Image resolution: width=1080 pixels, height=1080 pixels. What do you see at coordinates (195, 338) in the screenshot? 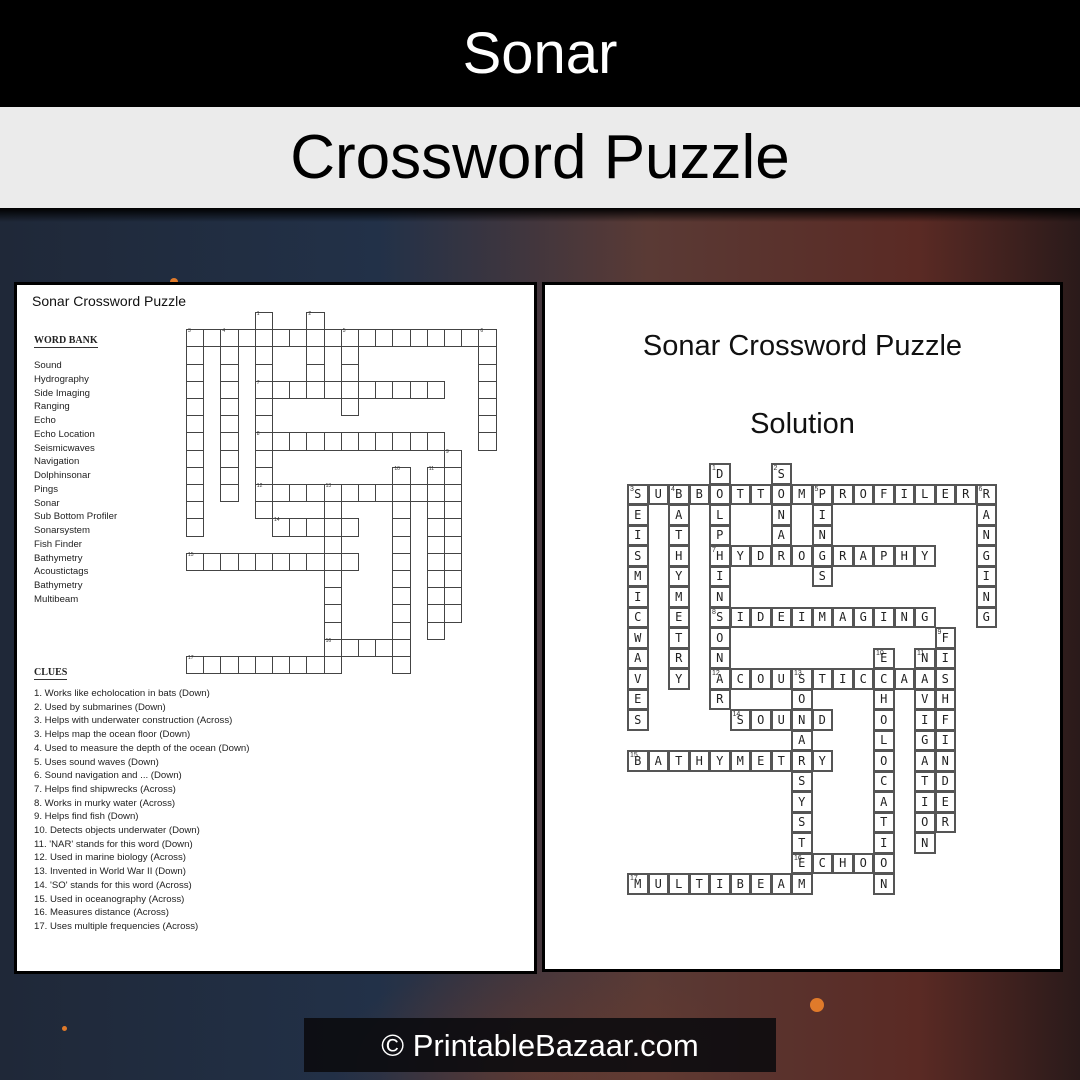
I see `crossword-cell: 3` at bounding box center [195, 338].